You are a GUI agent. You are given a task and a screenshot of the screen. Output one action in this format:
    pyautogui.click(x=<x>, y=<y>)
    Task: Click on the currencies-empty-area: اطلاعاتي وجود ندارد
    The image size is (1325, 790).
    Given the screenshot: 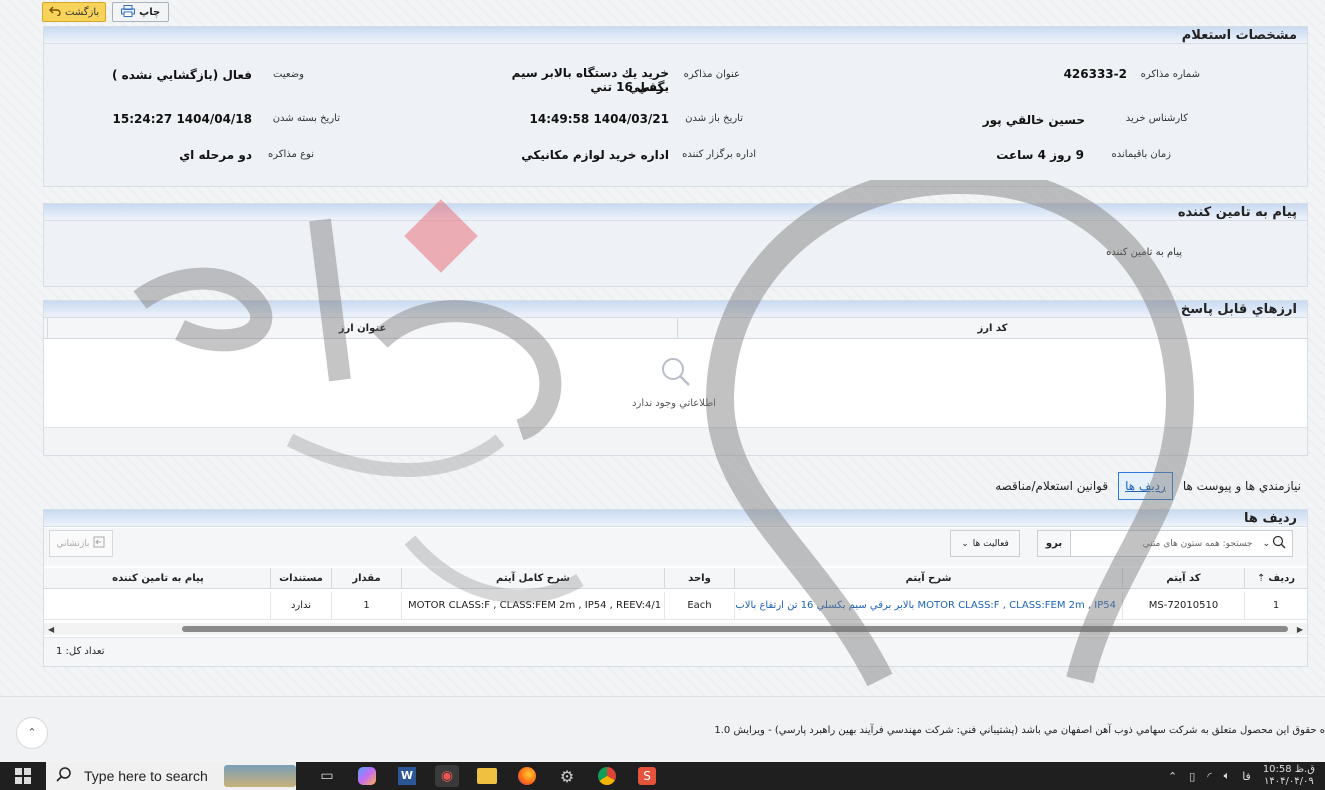 What is the action you would take?
    pyautogui.click(x=675, y=385)
    